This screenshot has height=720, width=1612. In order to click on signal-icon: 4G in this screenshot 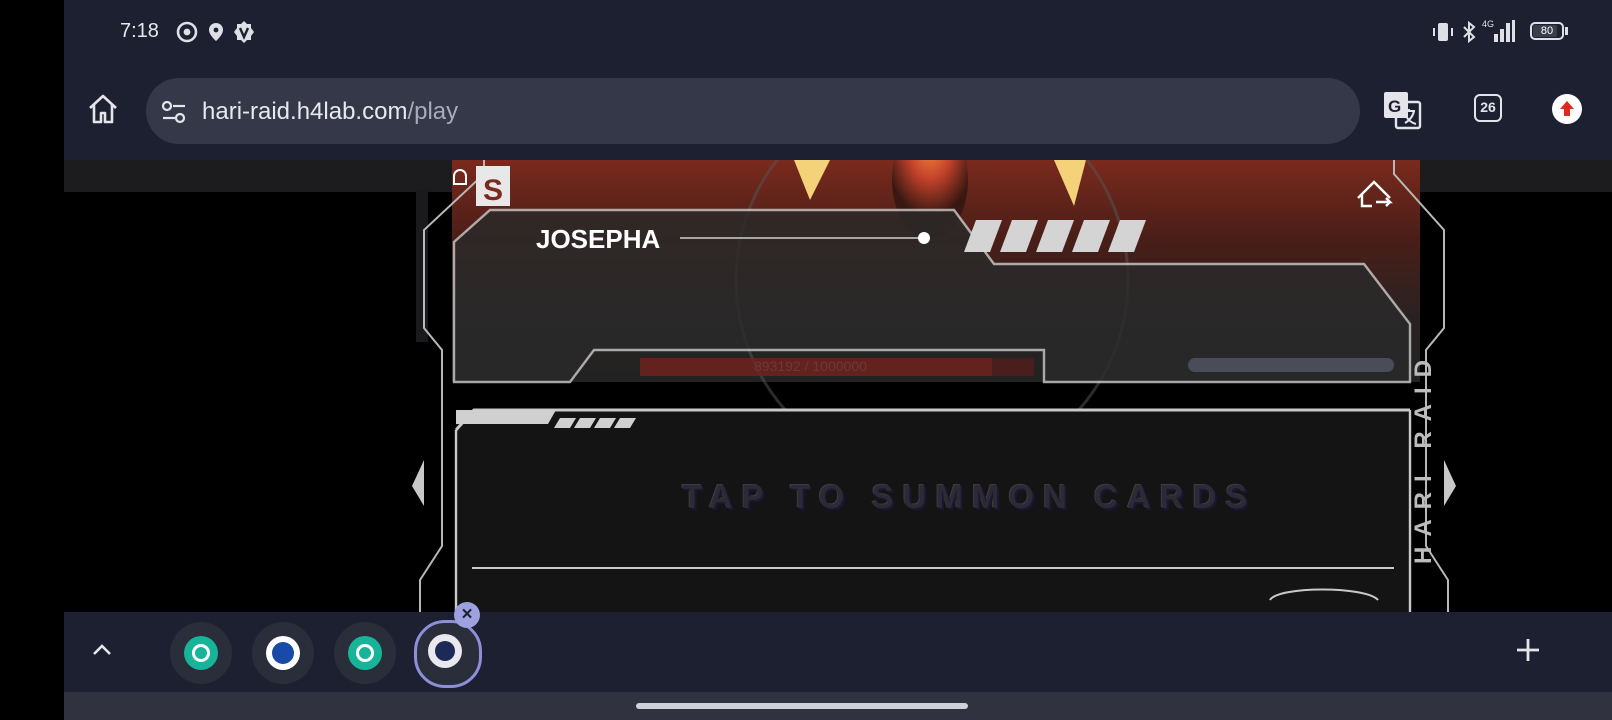, I will do `click(1498, 30)`.